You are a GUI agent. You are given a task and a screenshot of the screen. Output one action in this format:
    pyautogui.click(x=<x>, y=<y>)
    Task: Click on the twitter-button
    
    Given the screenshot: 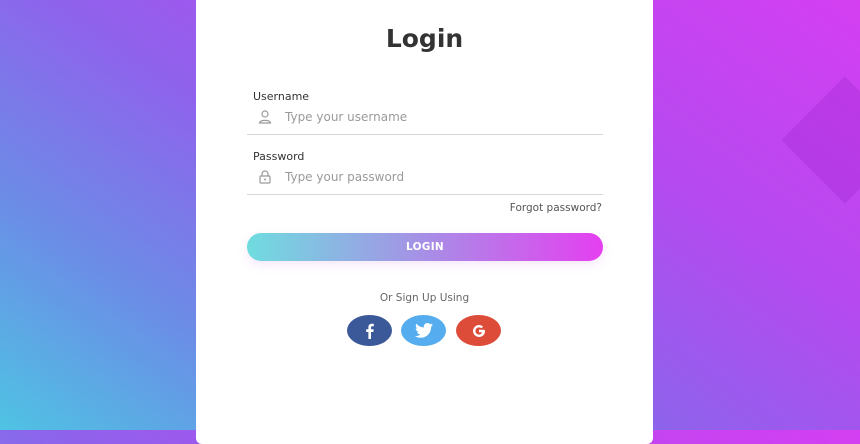 What is the action you would take?
    pyautogui.click(x=423, y=330)
    